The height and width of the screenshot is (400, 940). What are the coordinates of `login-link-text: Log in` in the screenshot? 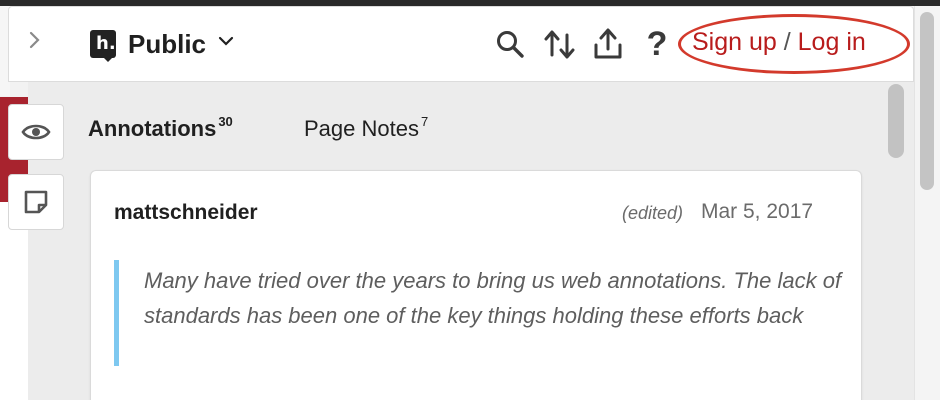 It's located at (832, 42).